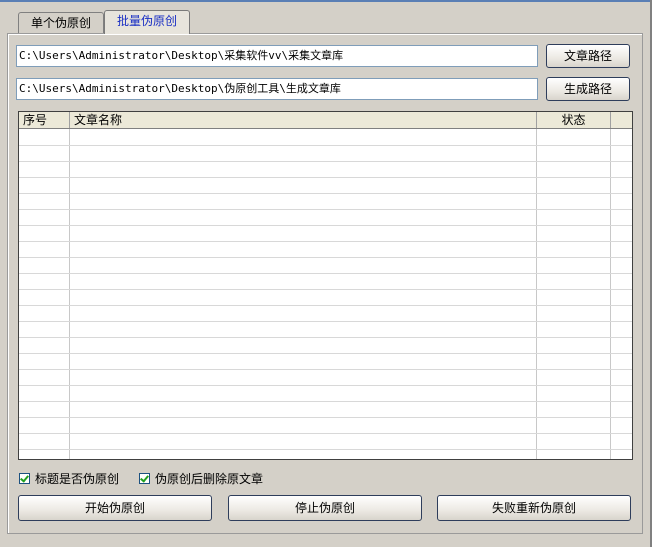 Image resolution: width=652 pixels, height=547 pixels. Describe the element at coordinates (326, 1) in the screenshot. I see `window-top-border` at that location.